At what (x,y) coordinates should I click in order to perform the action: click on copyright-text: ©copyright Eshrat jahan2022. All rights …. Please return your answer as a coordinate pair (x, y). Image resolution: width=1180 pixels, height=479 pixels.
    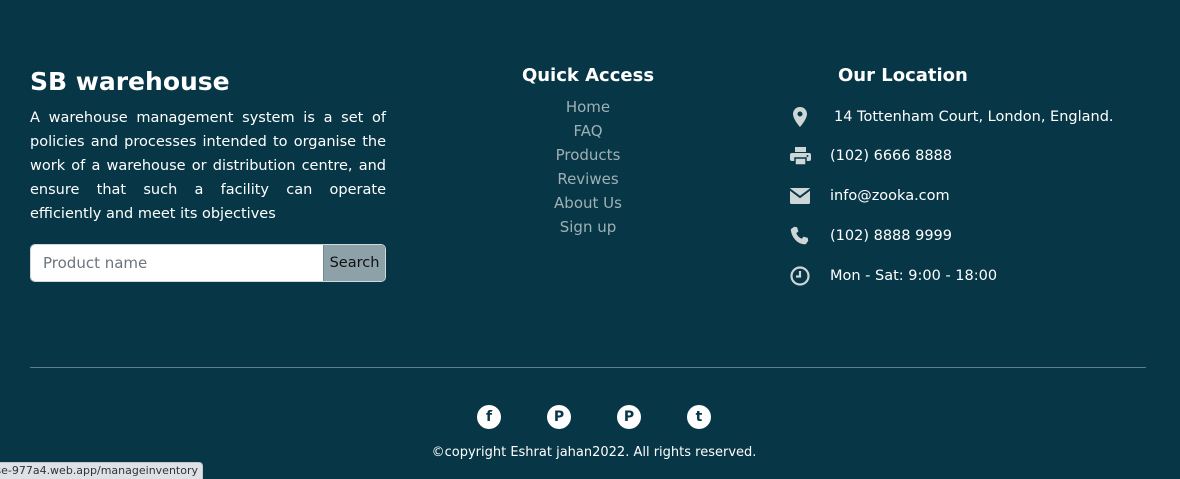
    Looking at the image, I should click on (594, 452).